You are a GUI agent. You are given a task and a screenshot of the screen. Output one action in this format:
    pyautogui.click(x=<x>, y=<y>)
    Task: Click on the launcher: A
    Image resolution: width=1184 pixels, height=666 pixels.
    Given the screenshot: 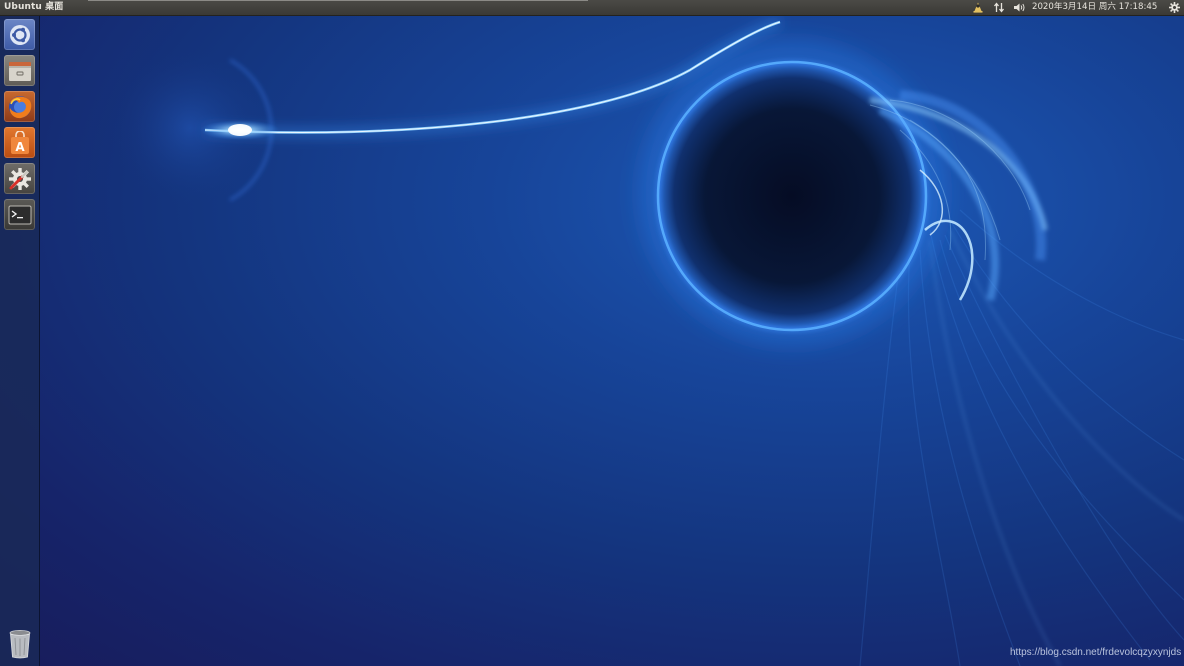 What is the action you would take?
    pyautogui.click(x=20, y=341)
    